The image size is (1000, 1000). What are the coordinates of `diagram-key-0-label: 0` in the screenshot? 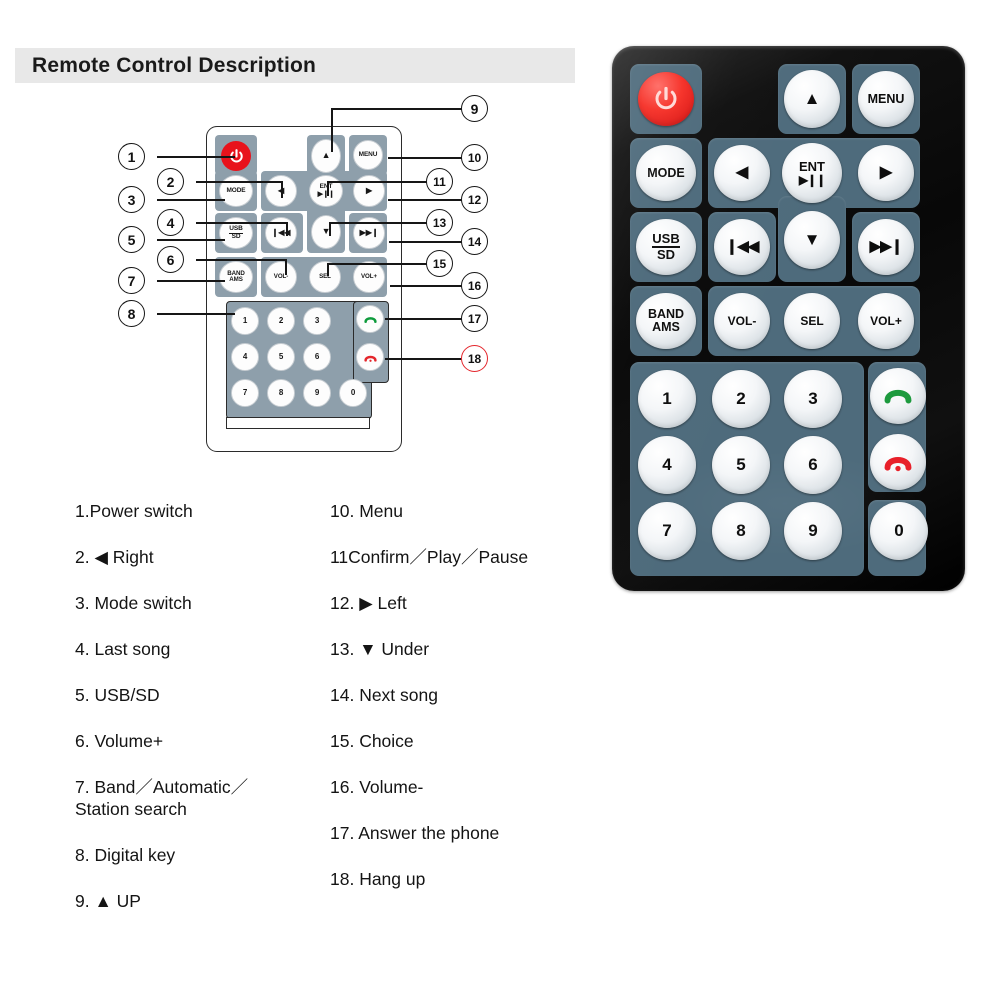 It's located at (353, 392).